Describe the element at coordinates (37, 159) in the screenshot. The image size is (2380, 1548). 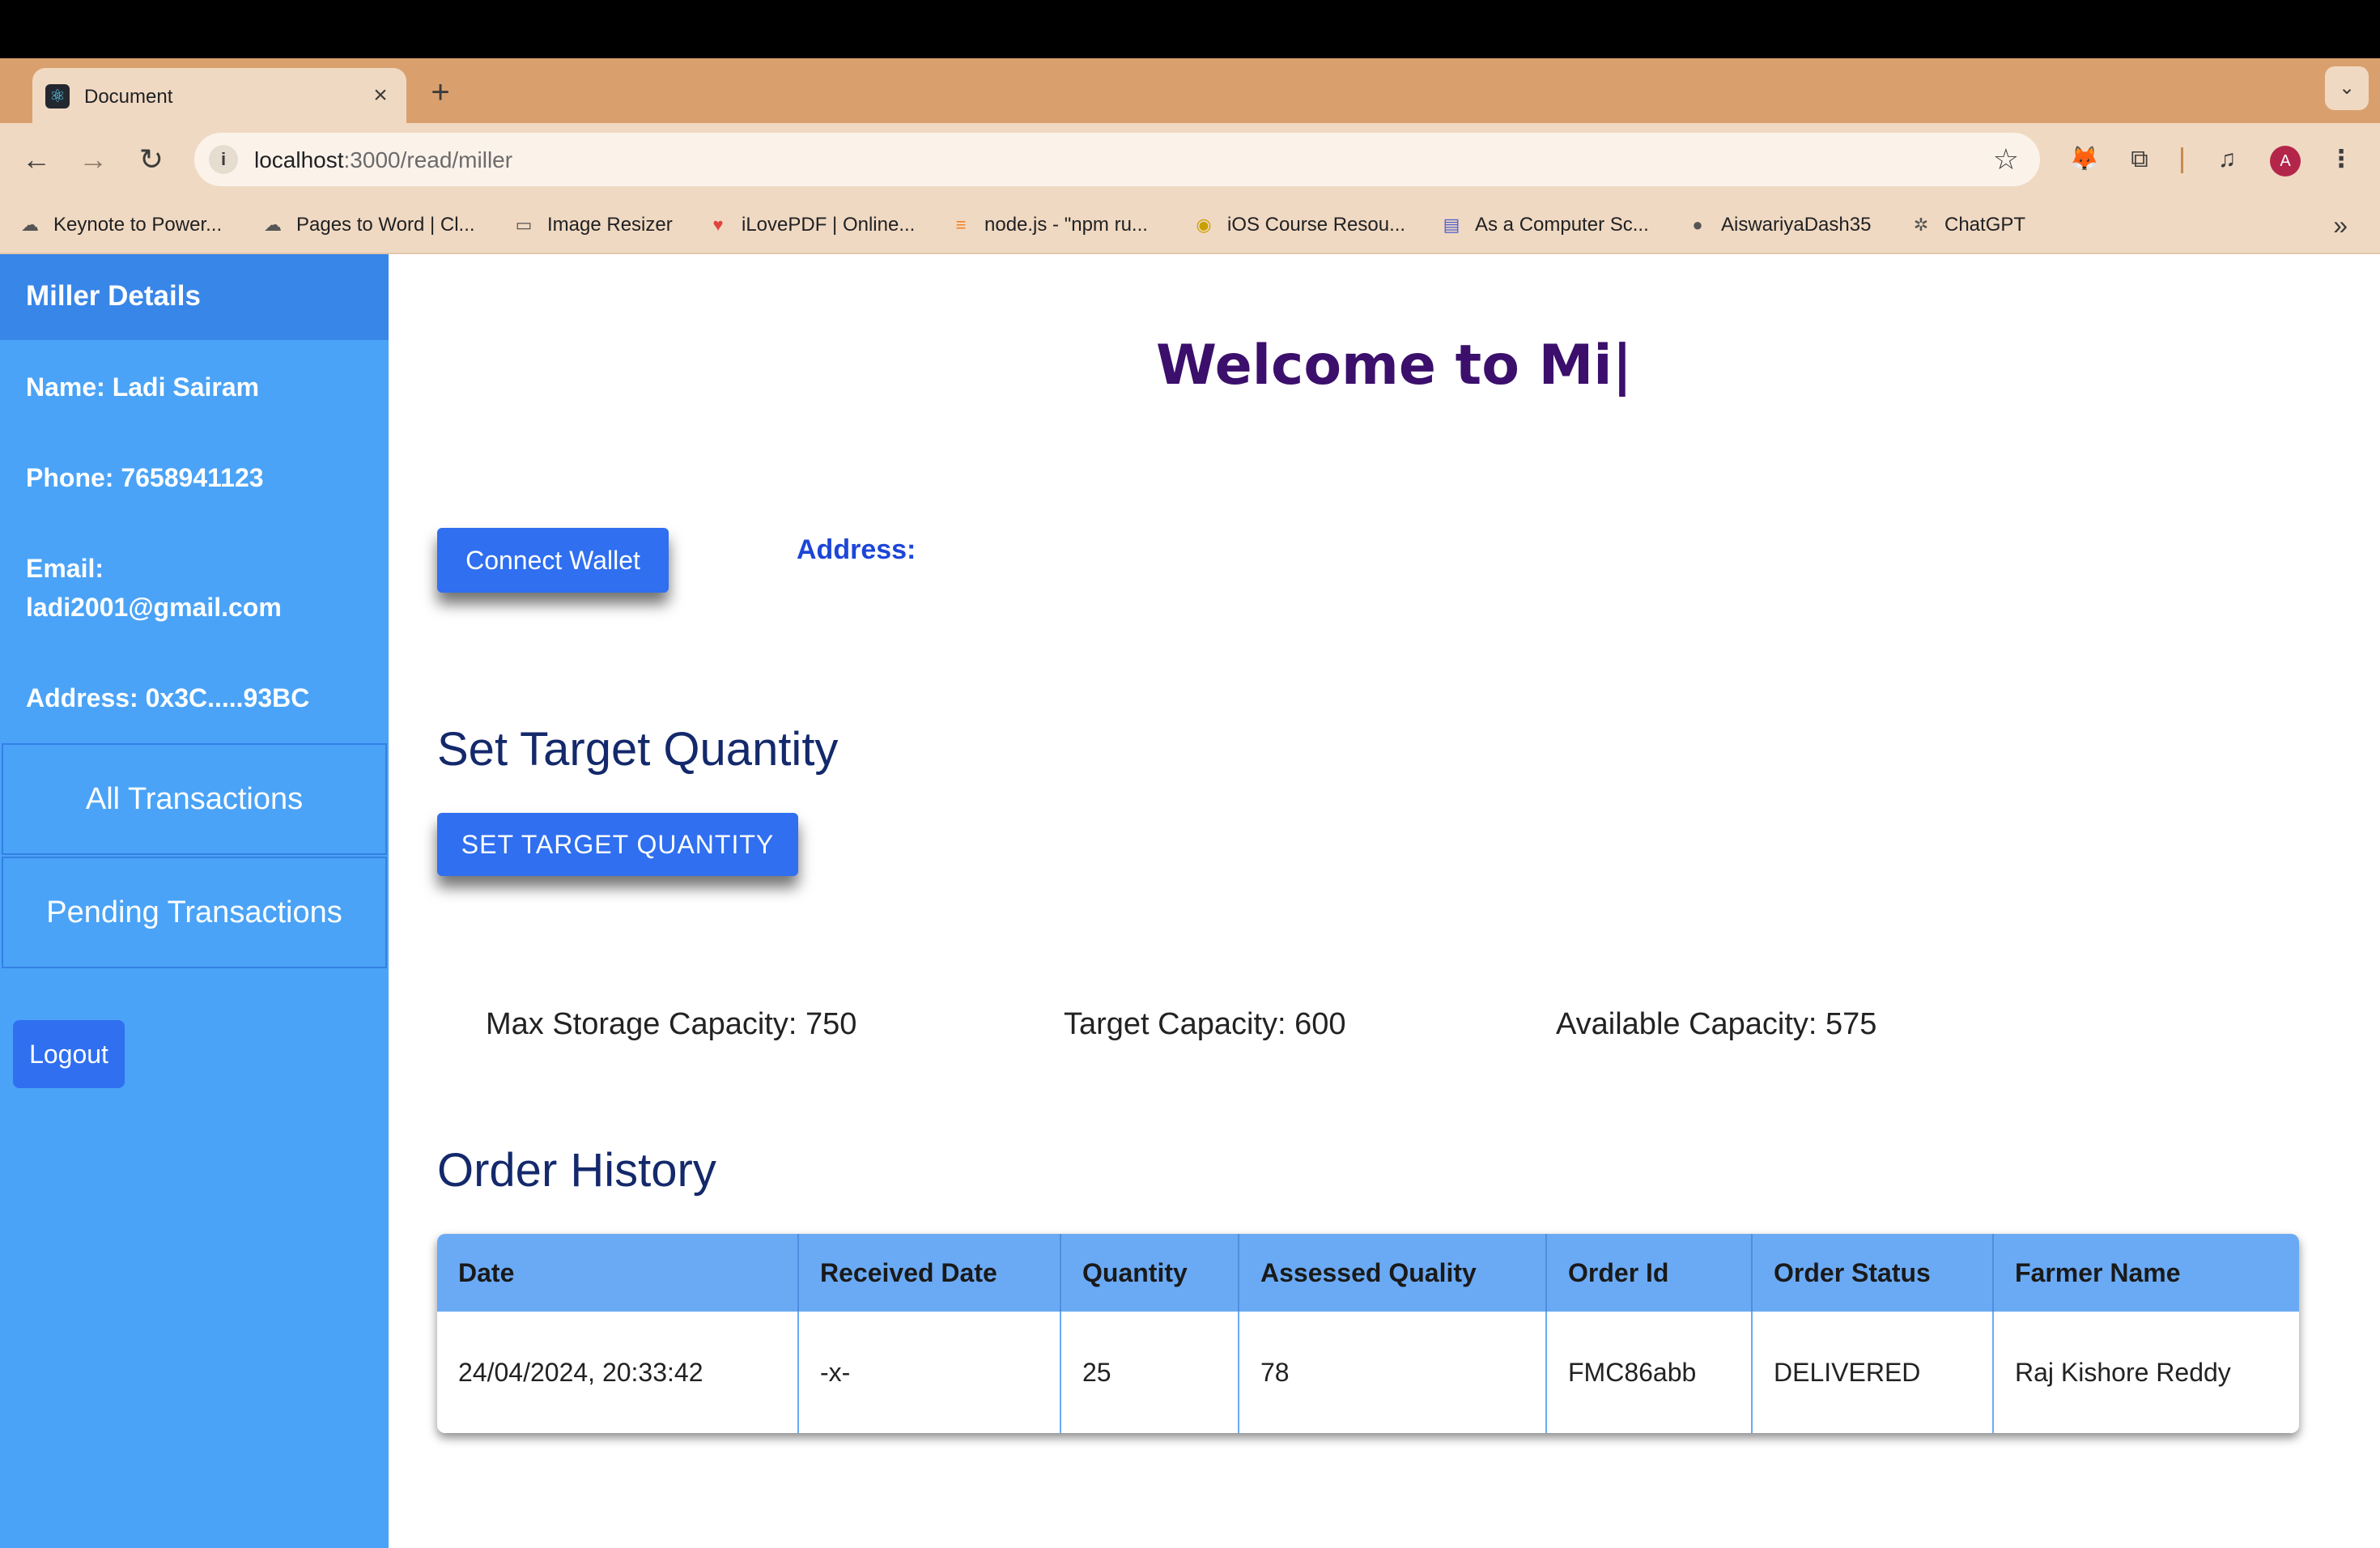
I see `back-arrow-icon: ←` at that location.